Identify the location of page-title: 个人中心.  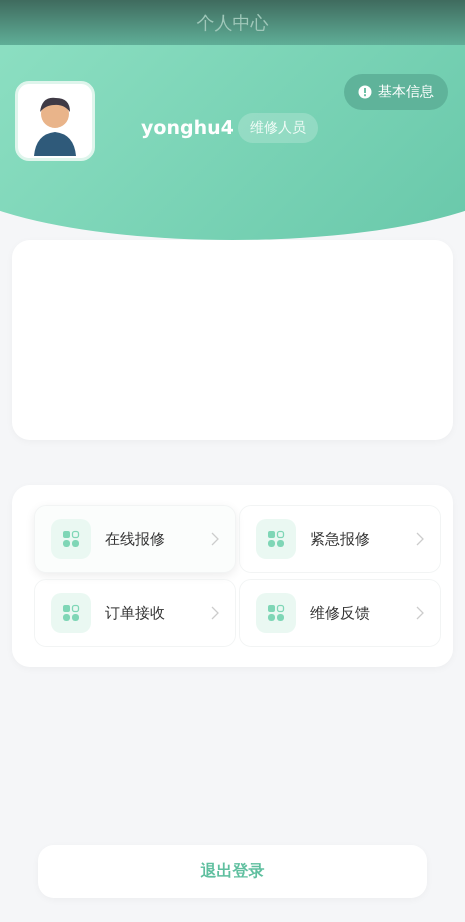
(232, 23).